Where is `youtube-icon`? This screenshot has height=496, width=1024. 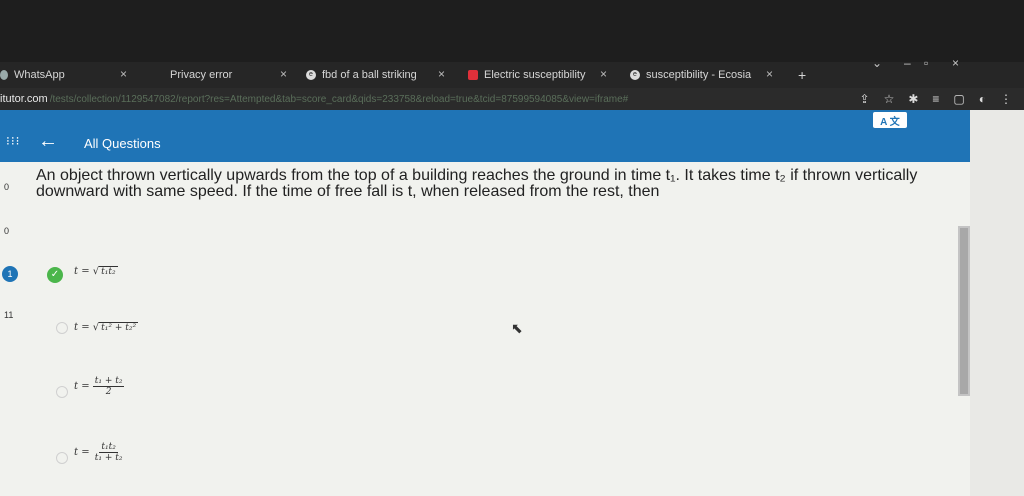
youtube-icon is located at coordinates (473, 75).